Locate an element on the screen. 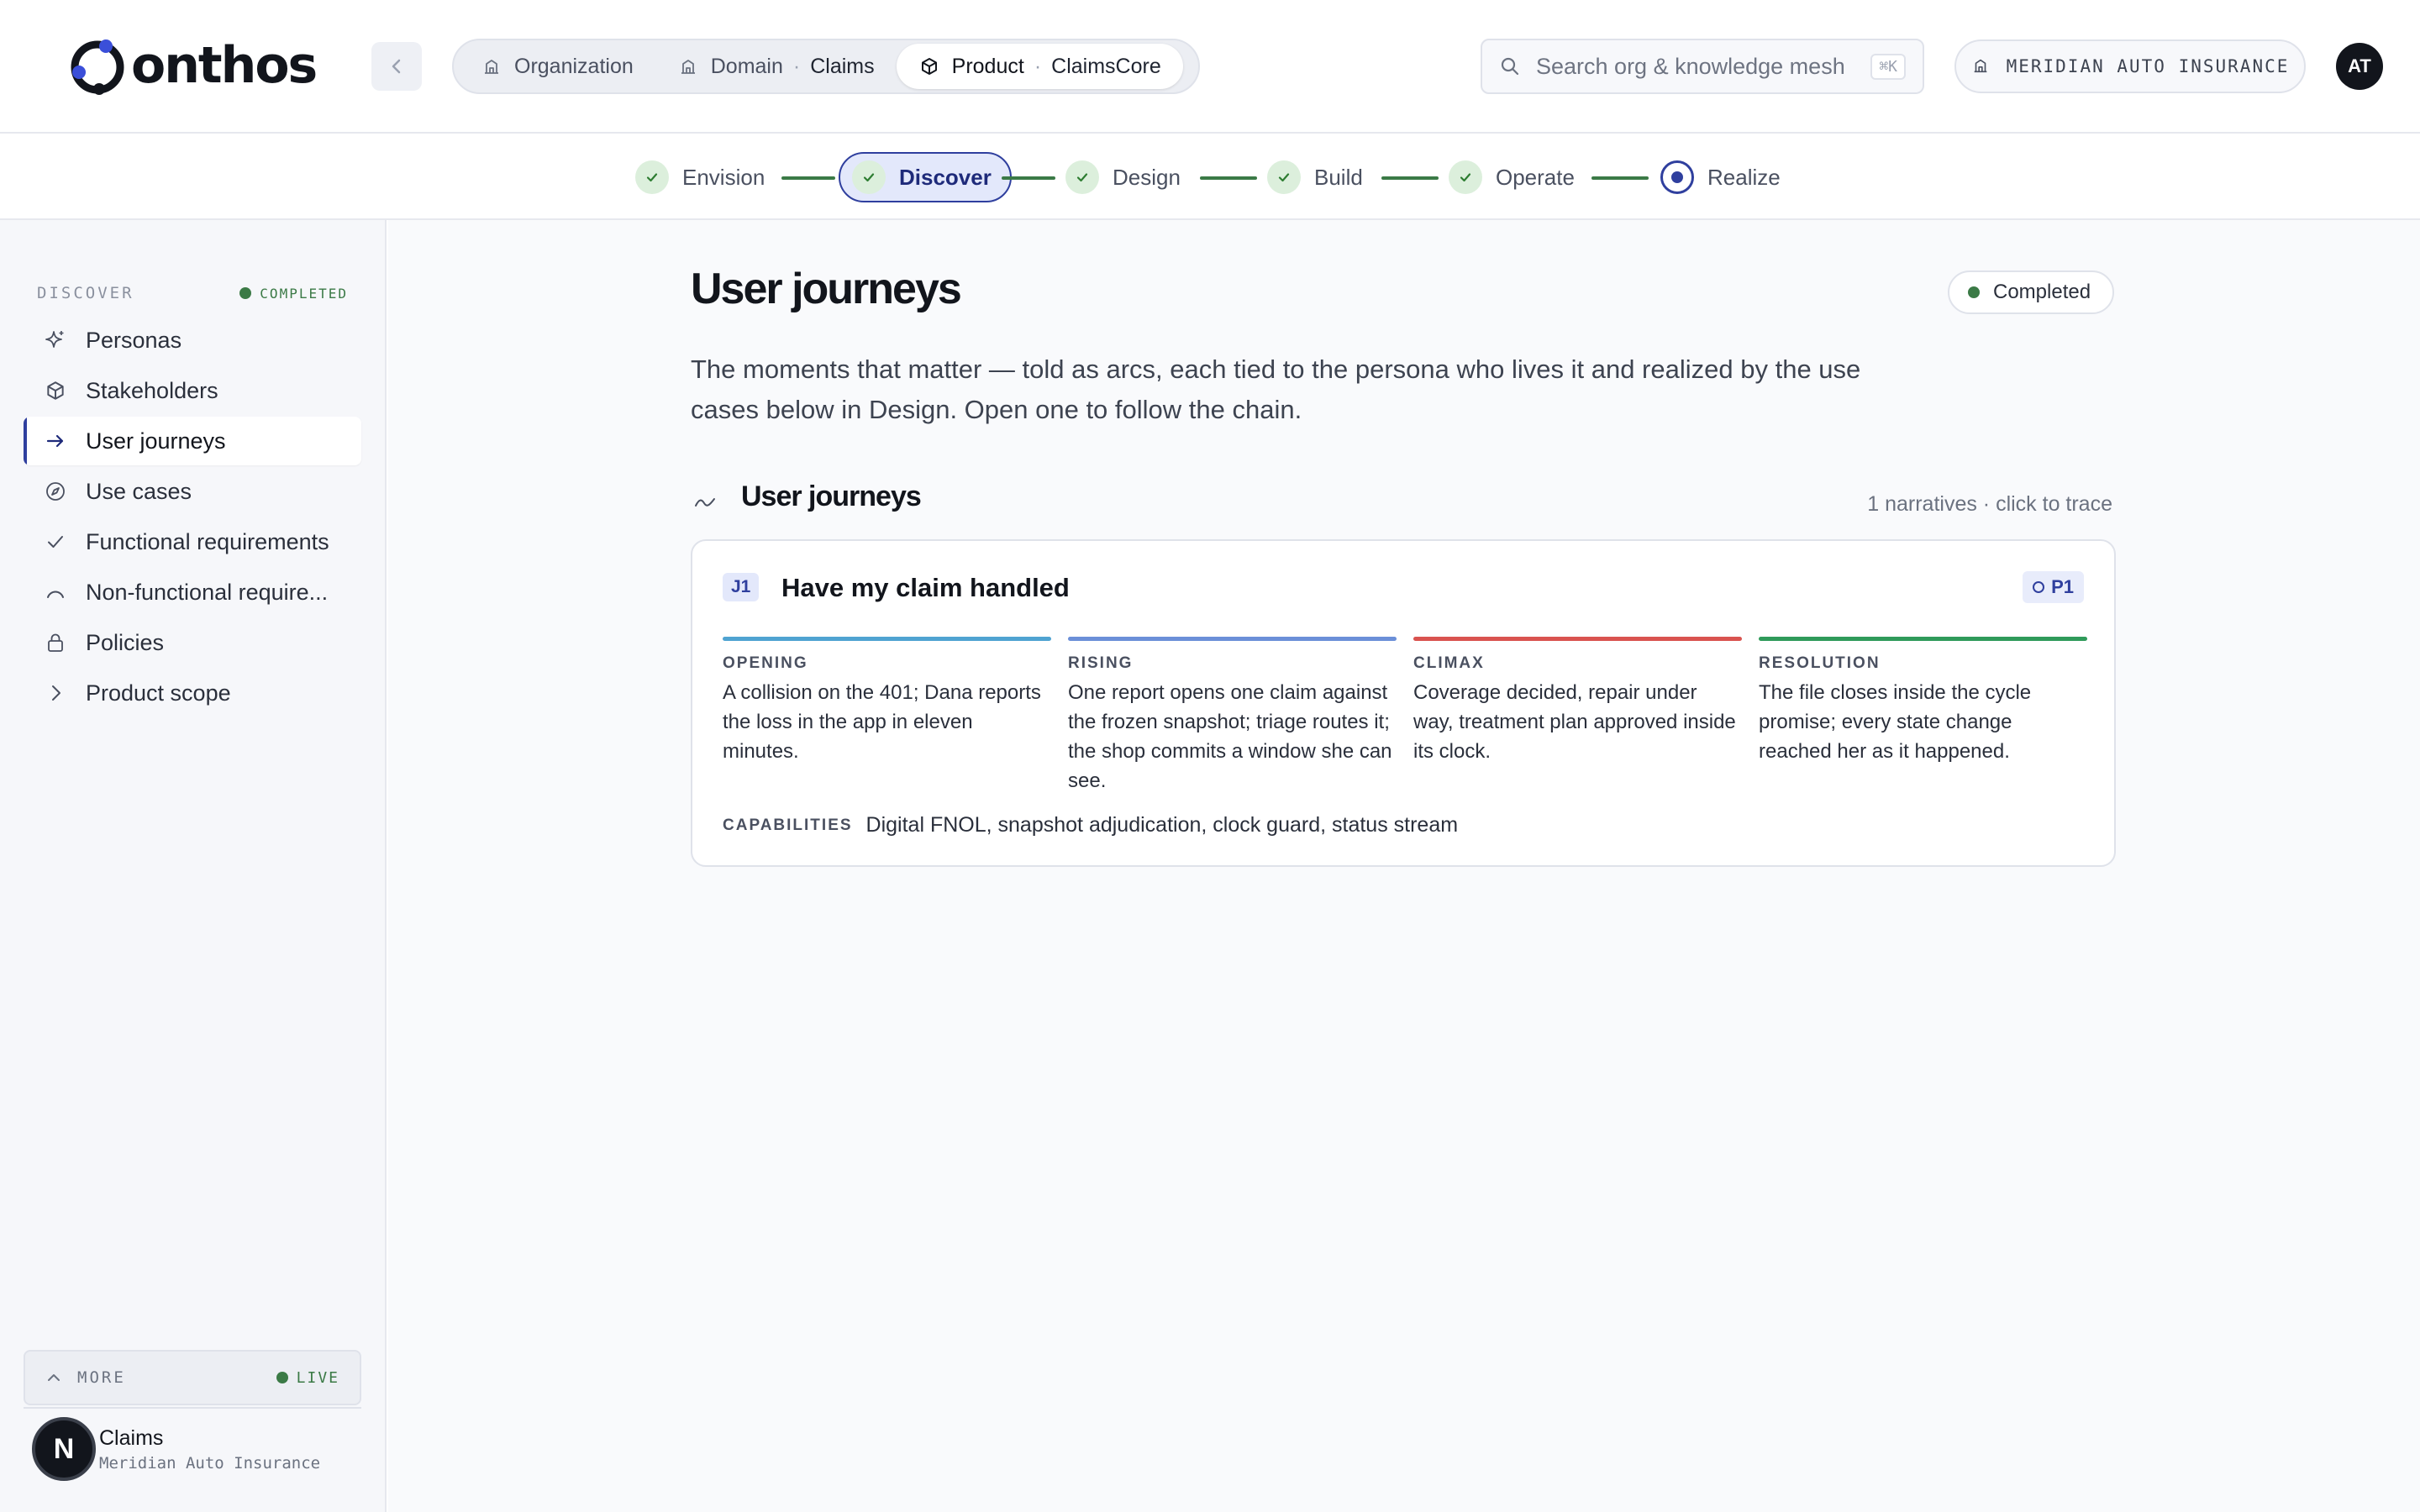 This screenshot has width=2420, height=1512. workspace-name: Claims is located at coordinates (131, 1437).